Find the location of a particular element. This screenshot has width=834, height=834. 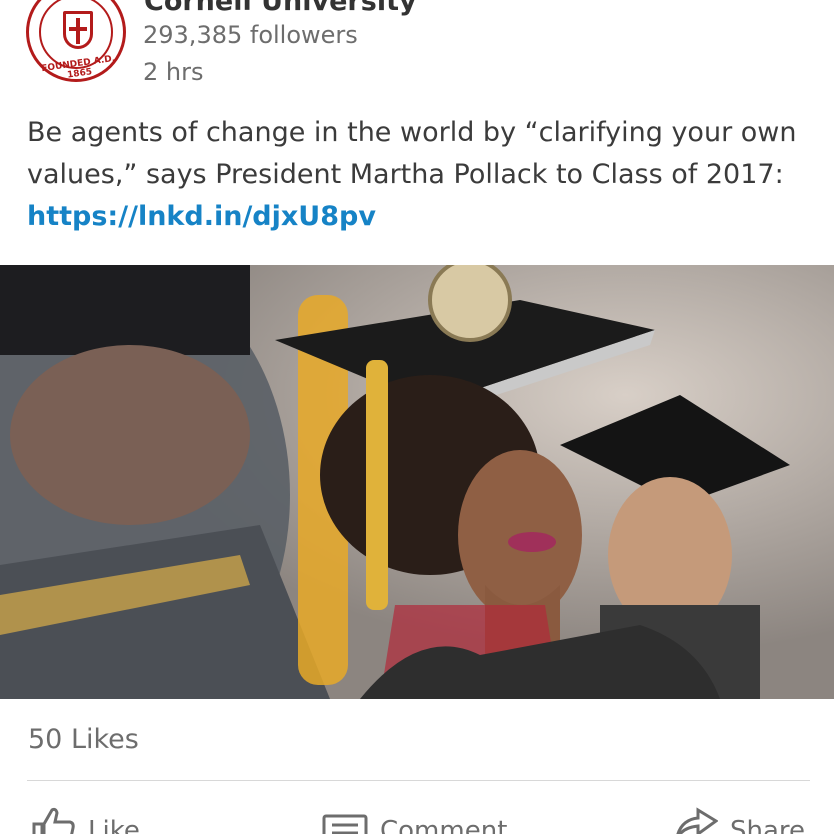

like-button: Like is located at coordinates (85, 820).